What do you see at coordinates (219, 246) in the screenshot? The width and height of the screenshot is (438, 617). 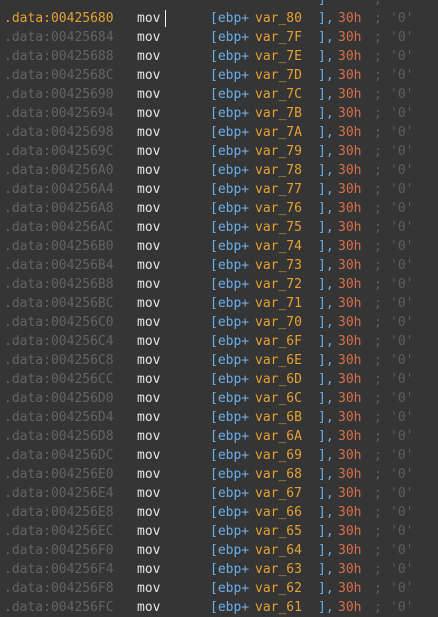 I see `disasm-line: .data:004256B0 mov [ebp+ var_74], 30h; '0'` at bounding box center [219, 246].